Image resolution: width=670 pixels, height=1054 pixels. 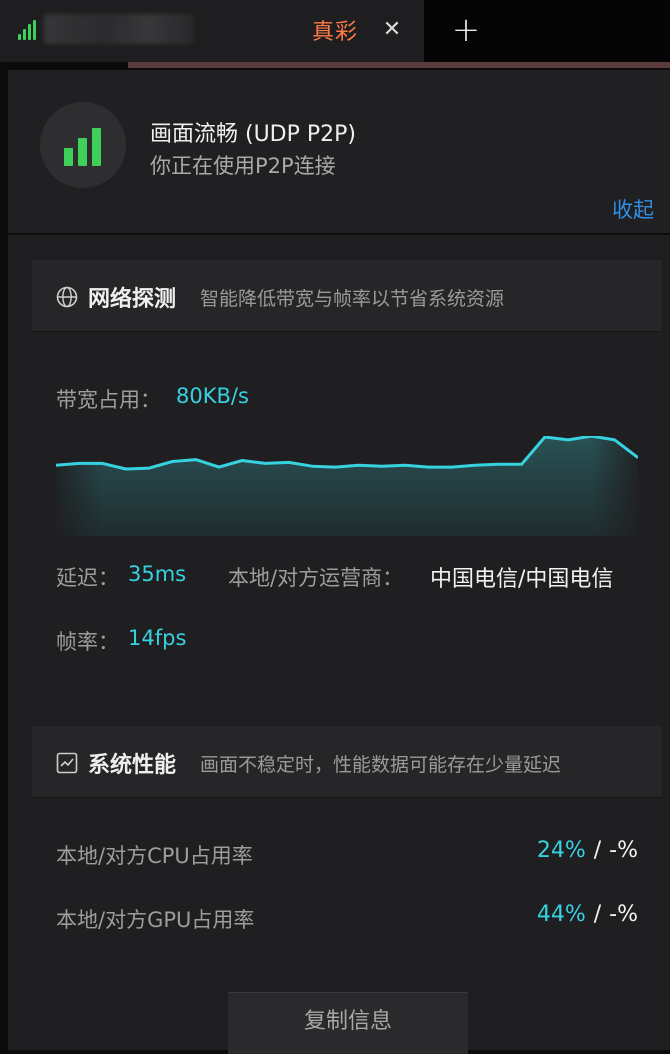 I want to click on copy-info-button: 复制信息, so click(x=348, y=1023).